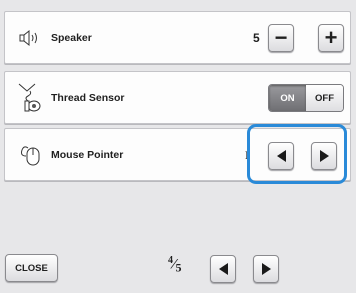  I want to click on triangle-left-icon, so click(223, 269).